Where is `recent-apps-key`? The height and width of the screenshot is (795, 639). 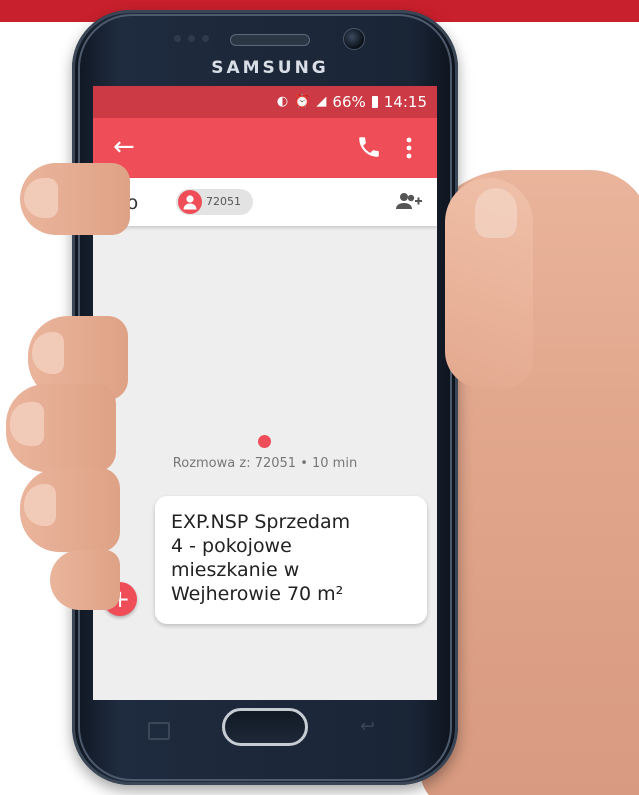
recent-apps-key is located at coordinates (159, 731).